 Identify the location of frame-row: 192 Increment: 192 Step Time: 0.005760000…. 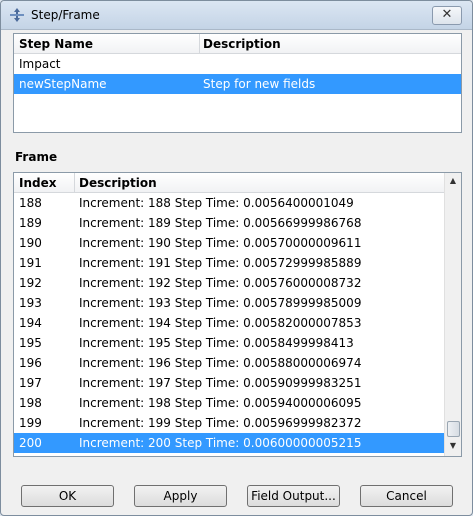
(229, 283).